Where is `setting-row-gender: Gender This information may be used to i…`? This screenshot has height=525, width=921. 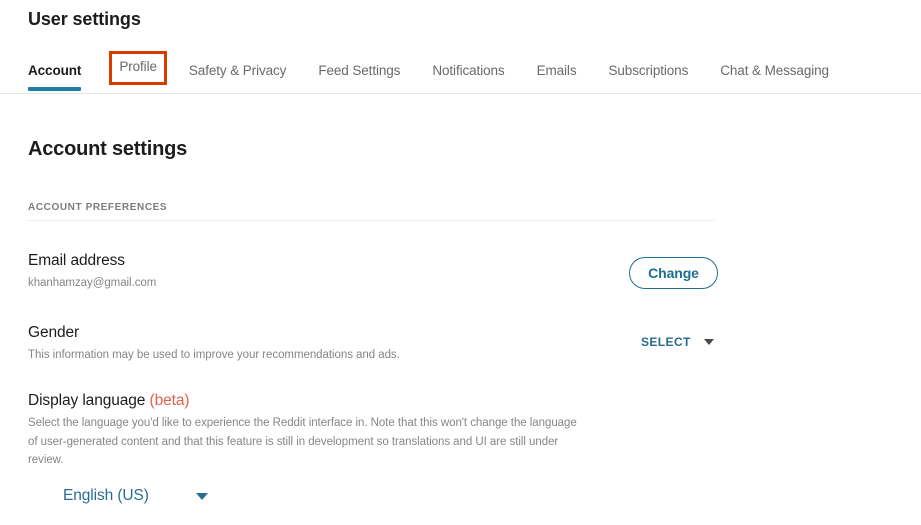
setting-row-gender: Gender This information may be used to i… is located at coordinates (373, 344).